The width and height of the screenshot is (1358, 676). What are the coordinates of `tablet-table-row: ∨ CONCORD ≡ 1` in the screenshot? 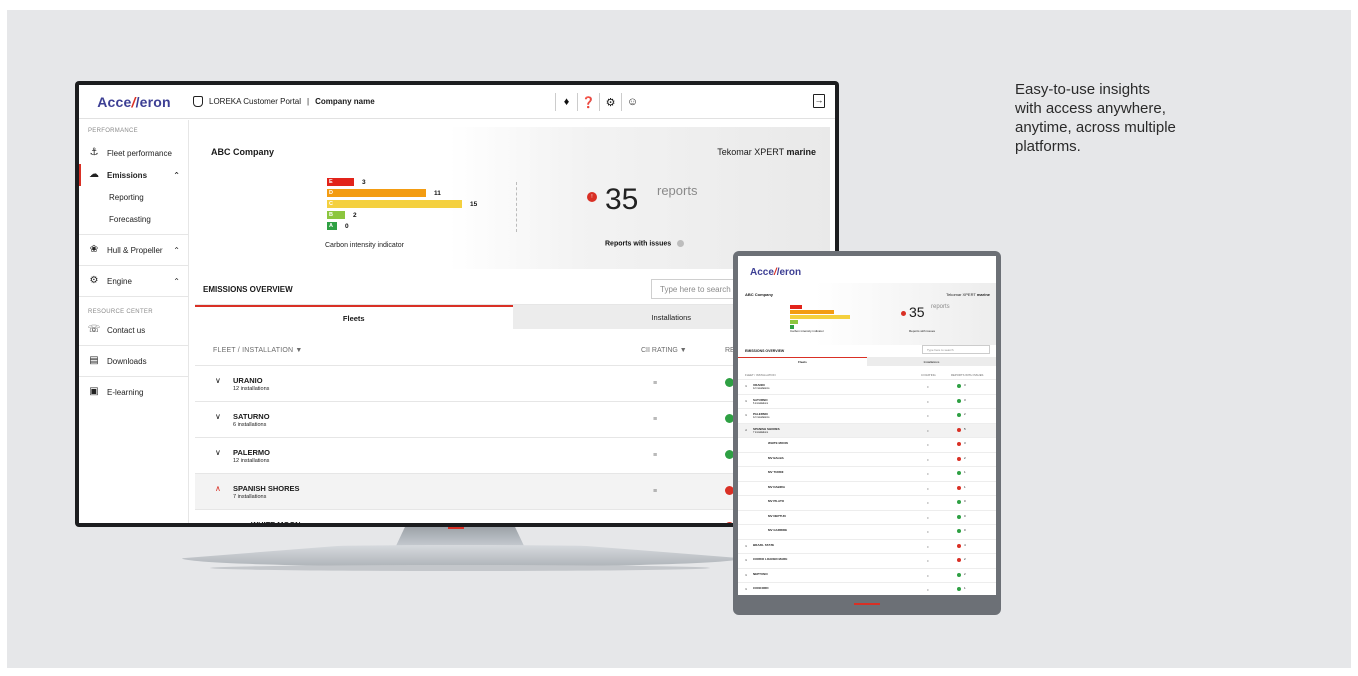 It's located at (867, 588).